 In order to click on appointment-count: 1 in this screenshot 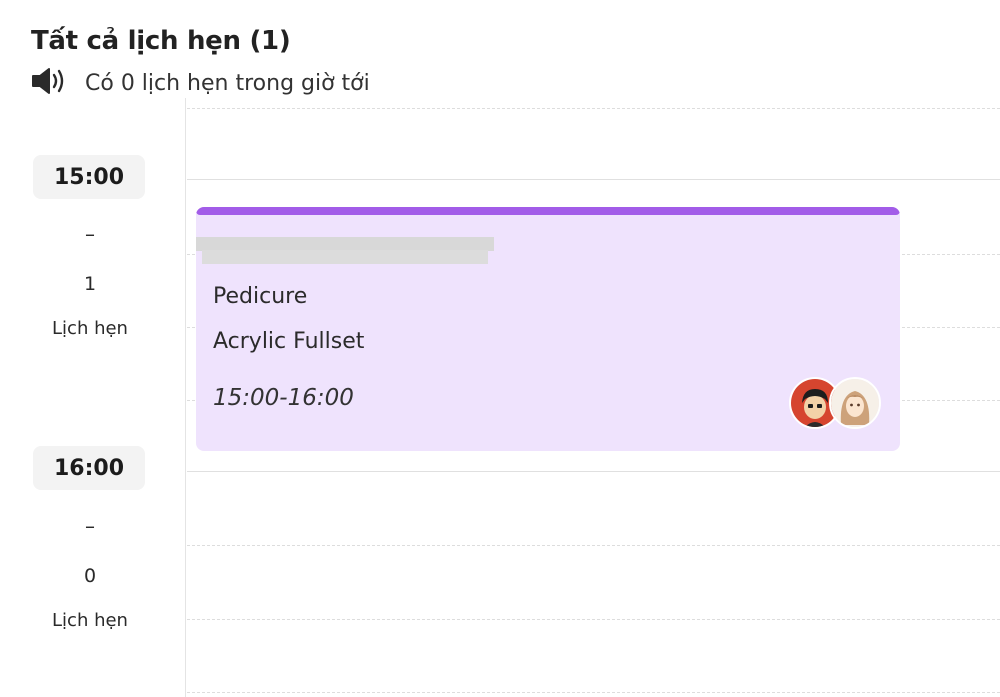, I will do `click(90, 284)`.